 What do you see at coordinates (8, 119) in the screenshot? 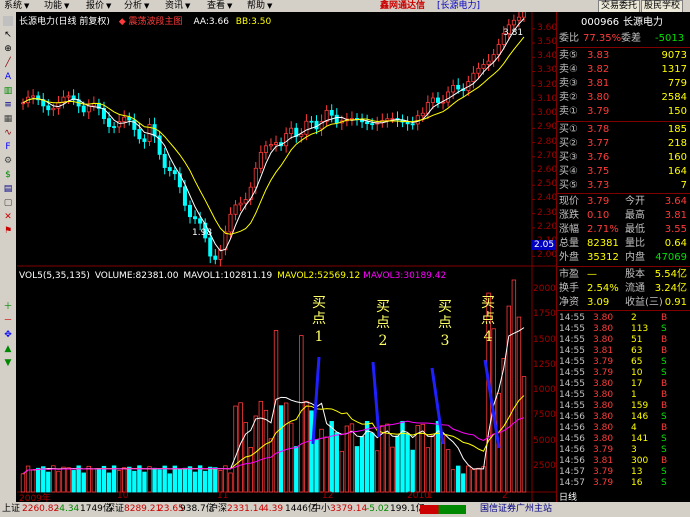
I see `grid-icon: ▦` at bounding box center [8, 119].